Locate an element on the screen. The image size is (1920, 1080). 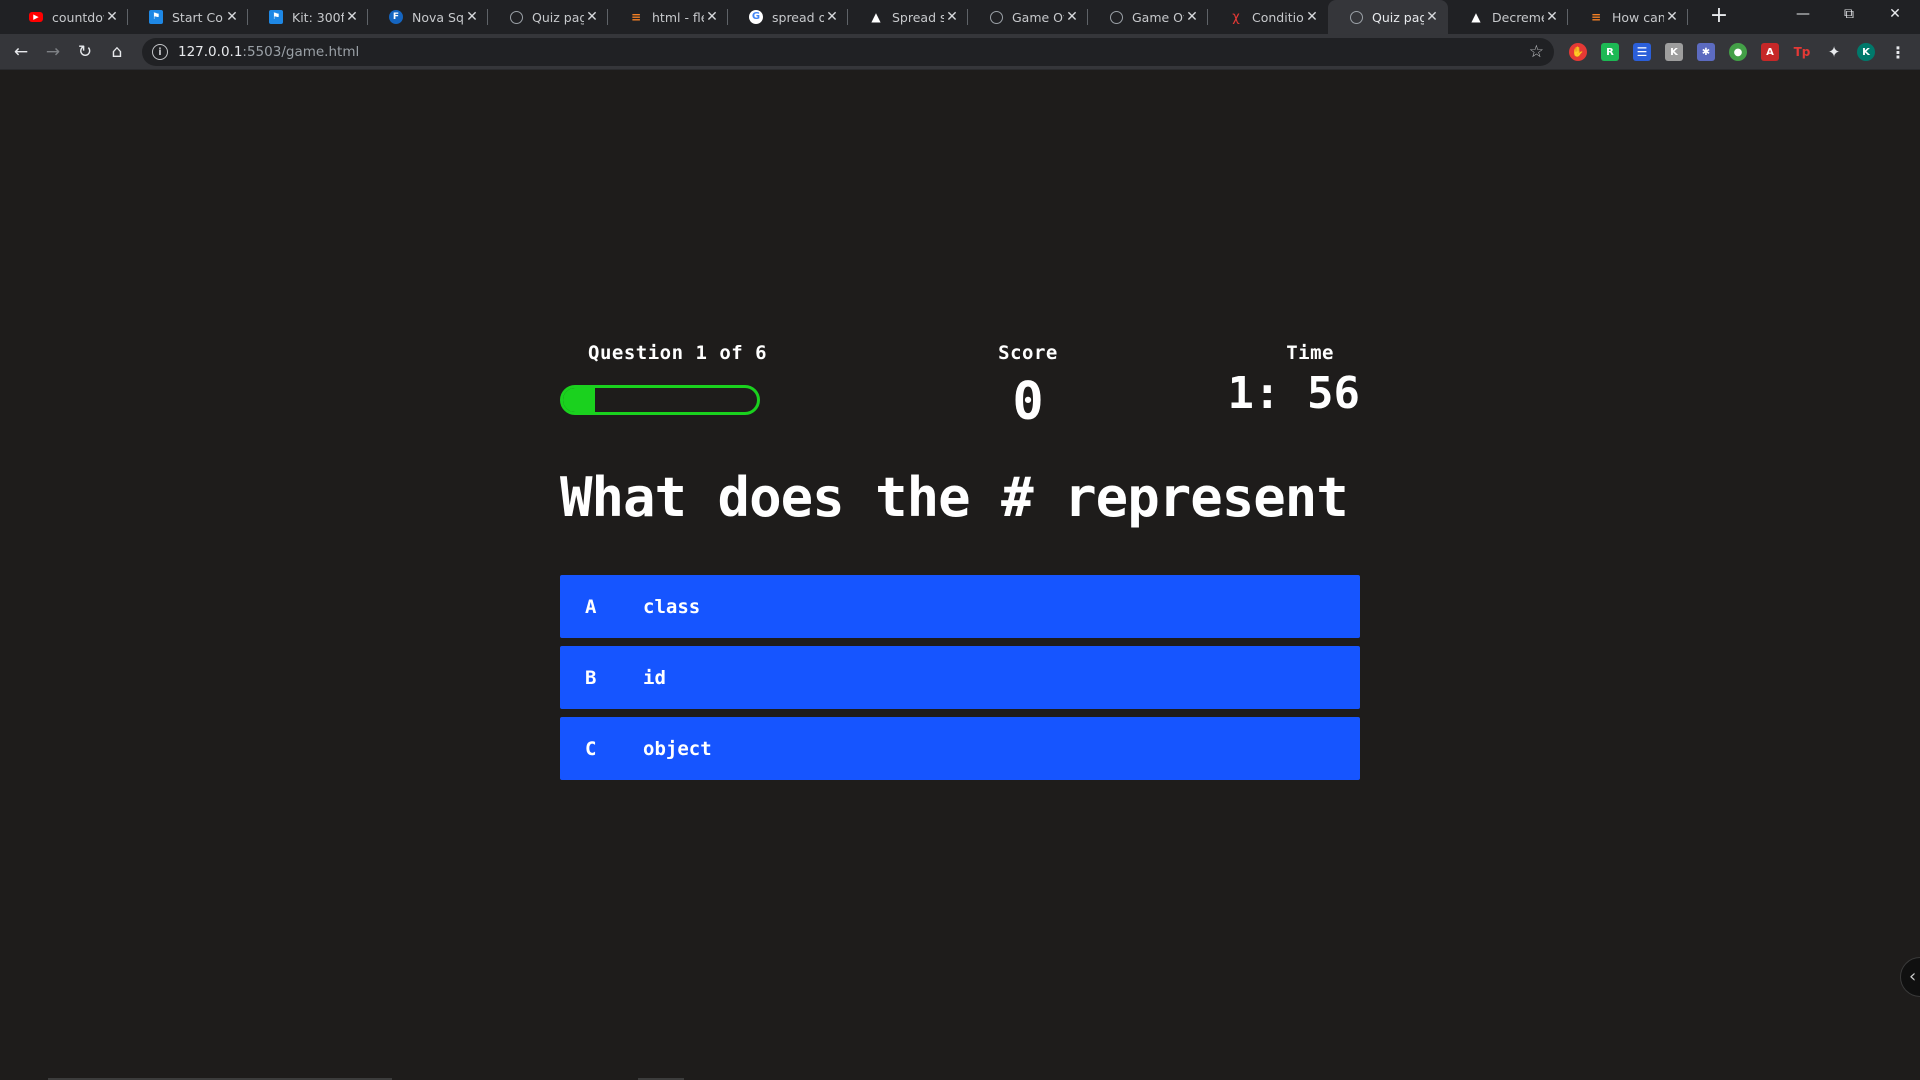
tab-title: countdown is located at coordinates (78, 17).